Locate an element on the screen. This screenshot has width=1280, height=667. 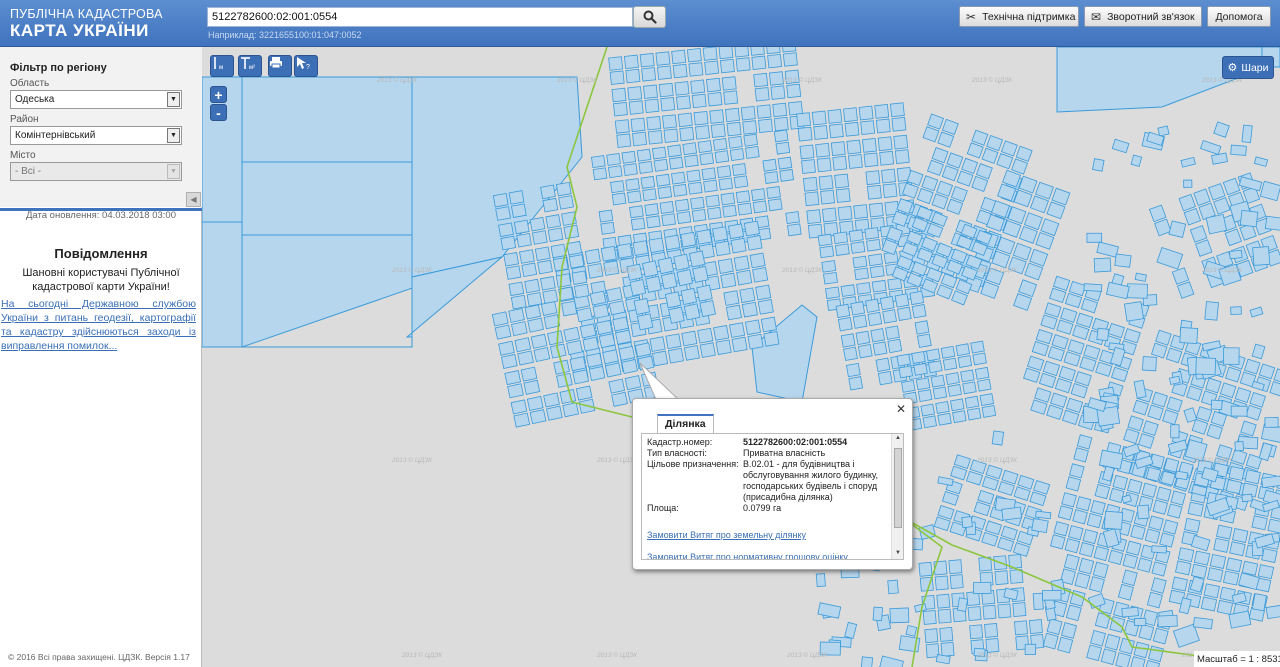
rayon-select: Комінтернівський ▼ is located at coordinates (96, 135).